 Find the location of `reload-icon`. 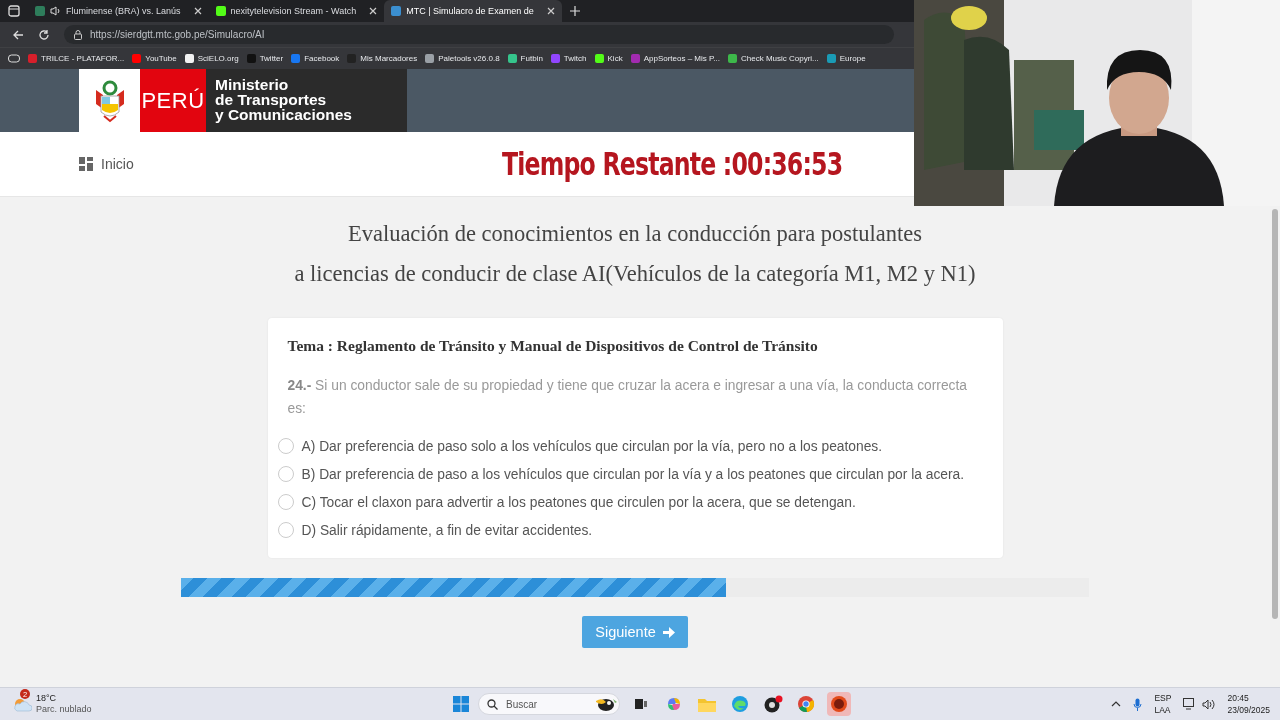

reload-icon is located at coordinates (44, 34).